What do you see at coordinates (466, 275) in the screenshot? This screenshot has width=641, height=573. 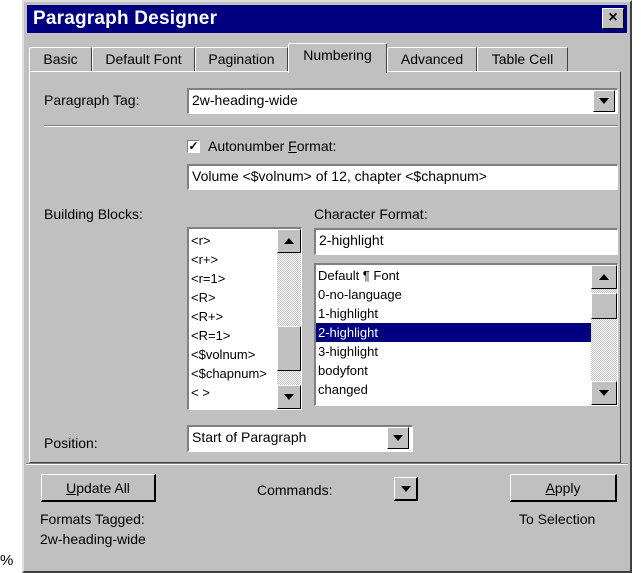 I see `character-format-item: Default ¶ Font` at bounding box center [466, 275].